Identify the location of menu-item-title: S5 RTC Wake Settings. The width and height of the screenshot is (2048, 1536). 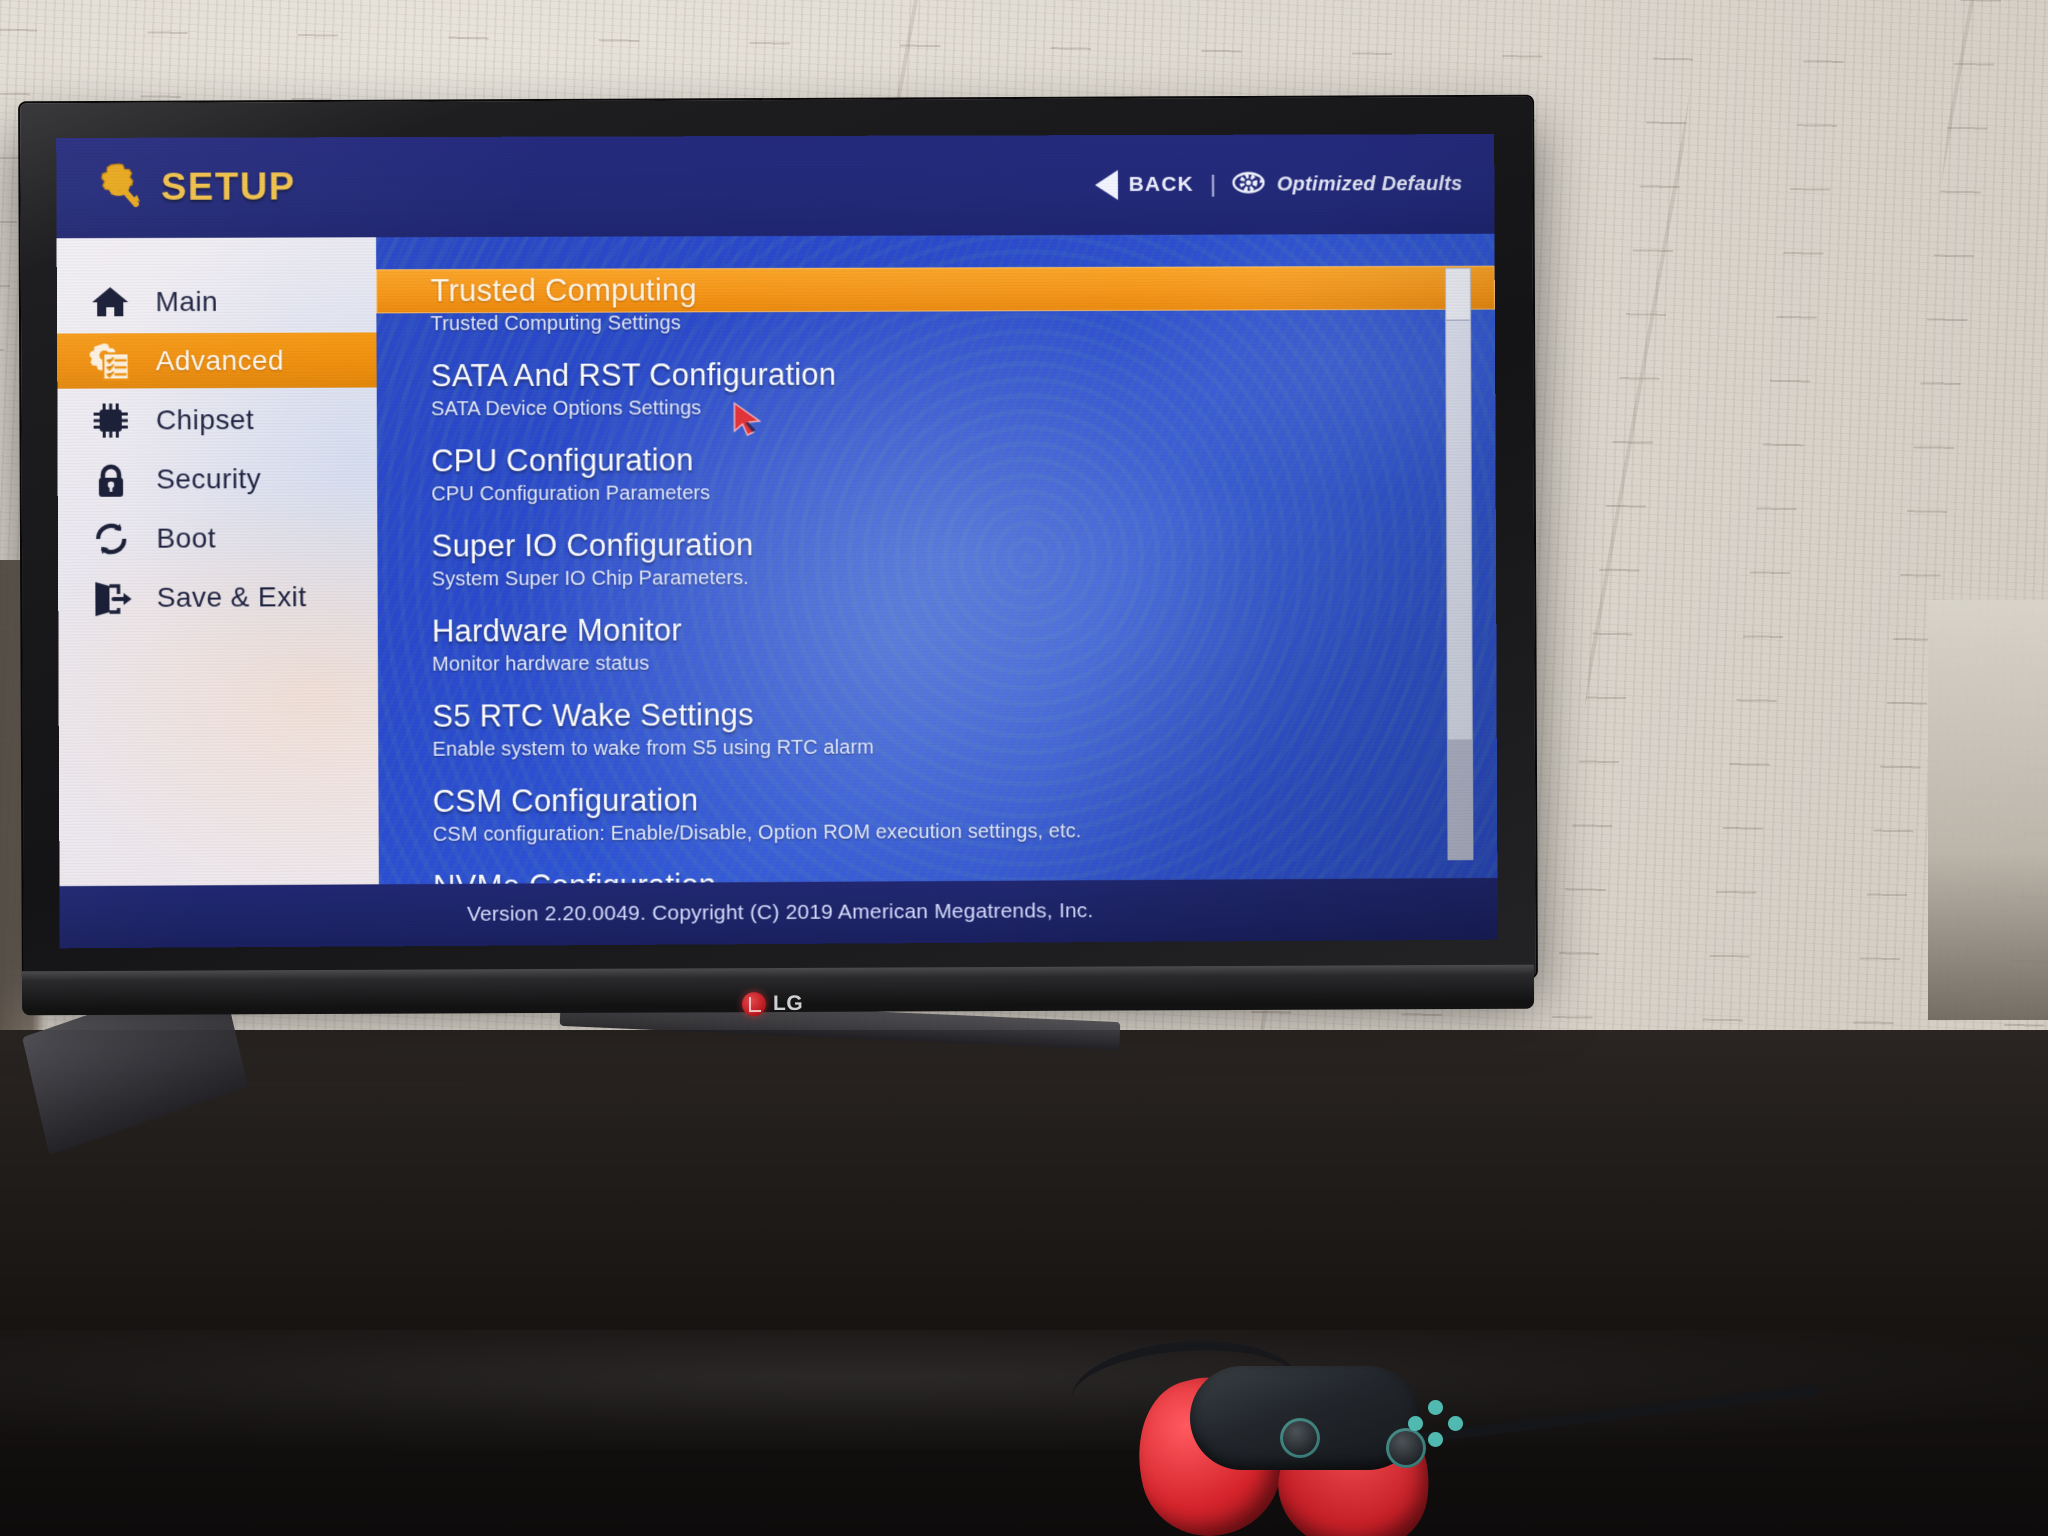
(593, 715).